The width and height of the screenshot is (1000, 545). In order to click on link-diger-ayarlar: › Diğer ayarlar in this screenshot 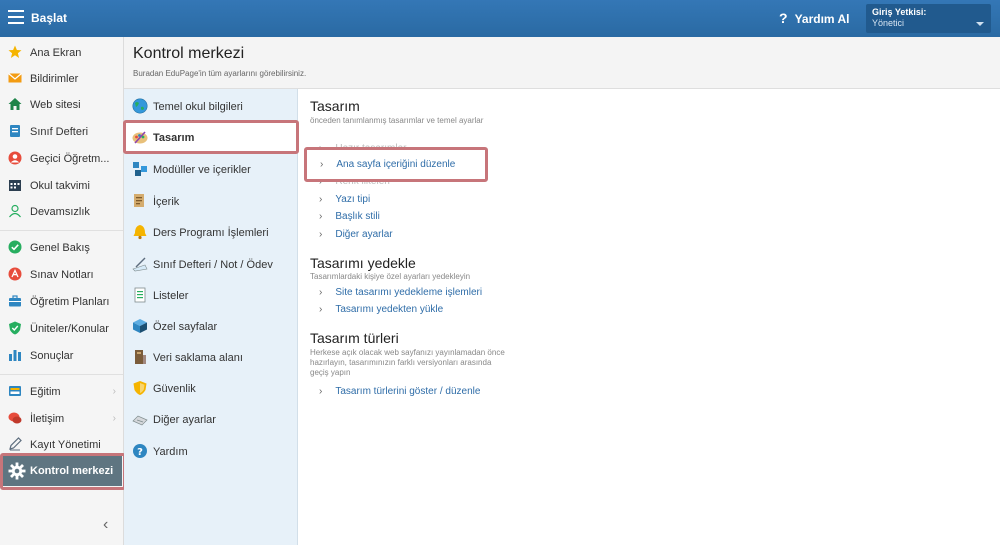, I will do `click(356, 234)`.